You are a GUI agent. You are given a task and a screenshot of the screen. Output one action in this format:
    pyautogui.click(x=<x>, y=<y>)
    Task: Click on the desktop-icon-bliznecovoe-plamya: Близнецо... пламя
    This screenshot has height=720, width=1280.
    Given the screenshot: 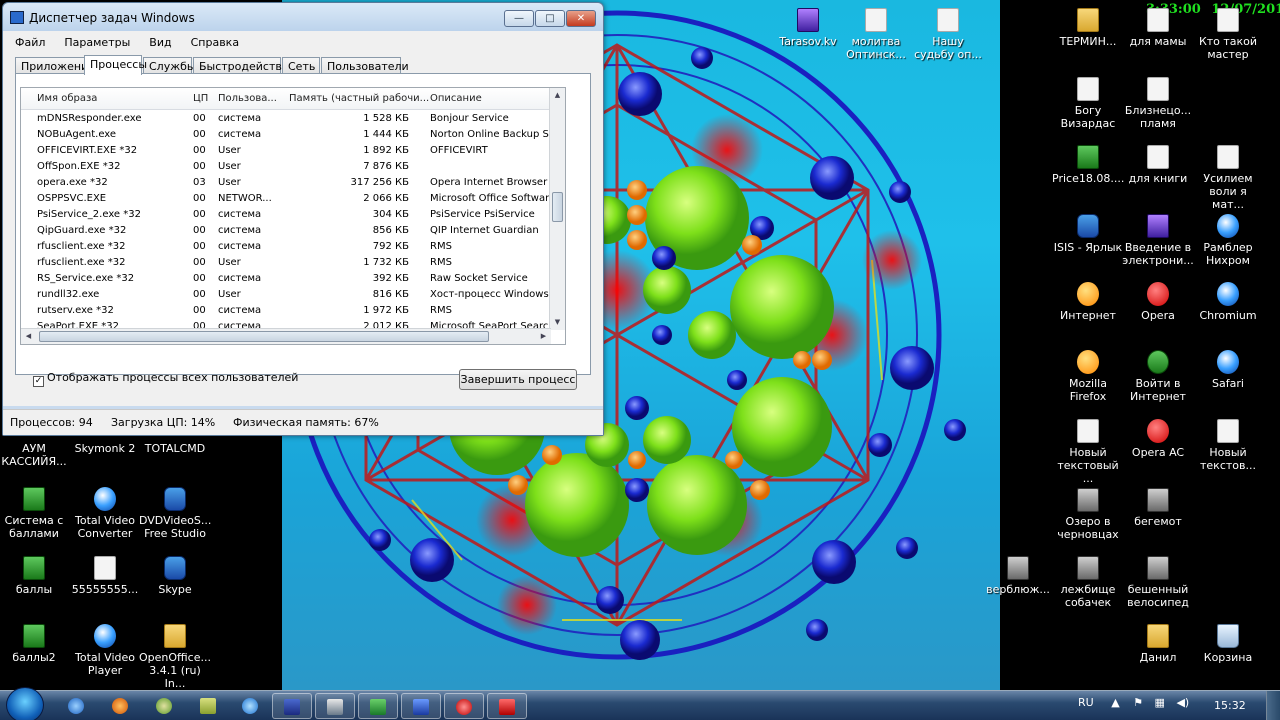 What is the action you would take?
    pyautogui.click(x=1158, y=103)
    